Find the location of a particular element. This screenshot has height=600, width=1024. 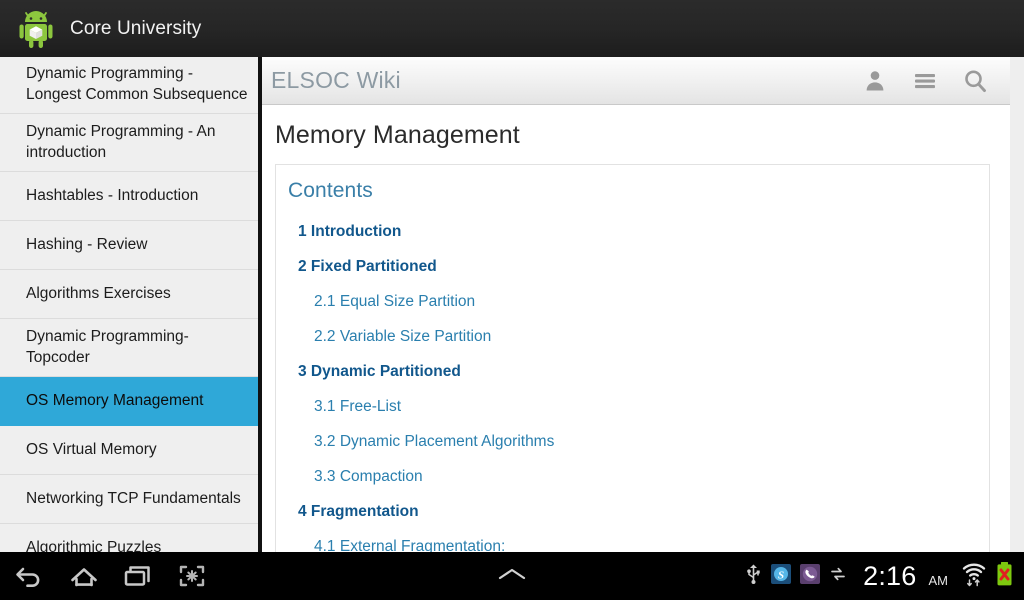

svg-text: S is located at coordinates (781, 575).